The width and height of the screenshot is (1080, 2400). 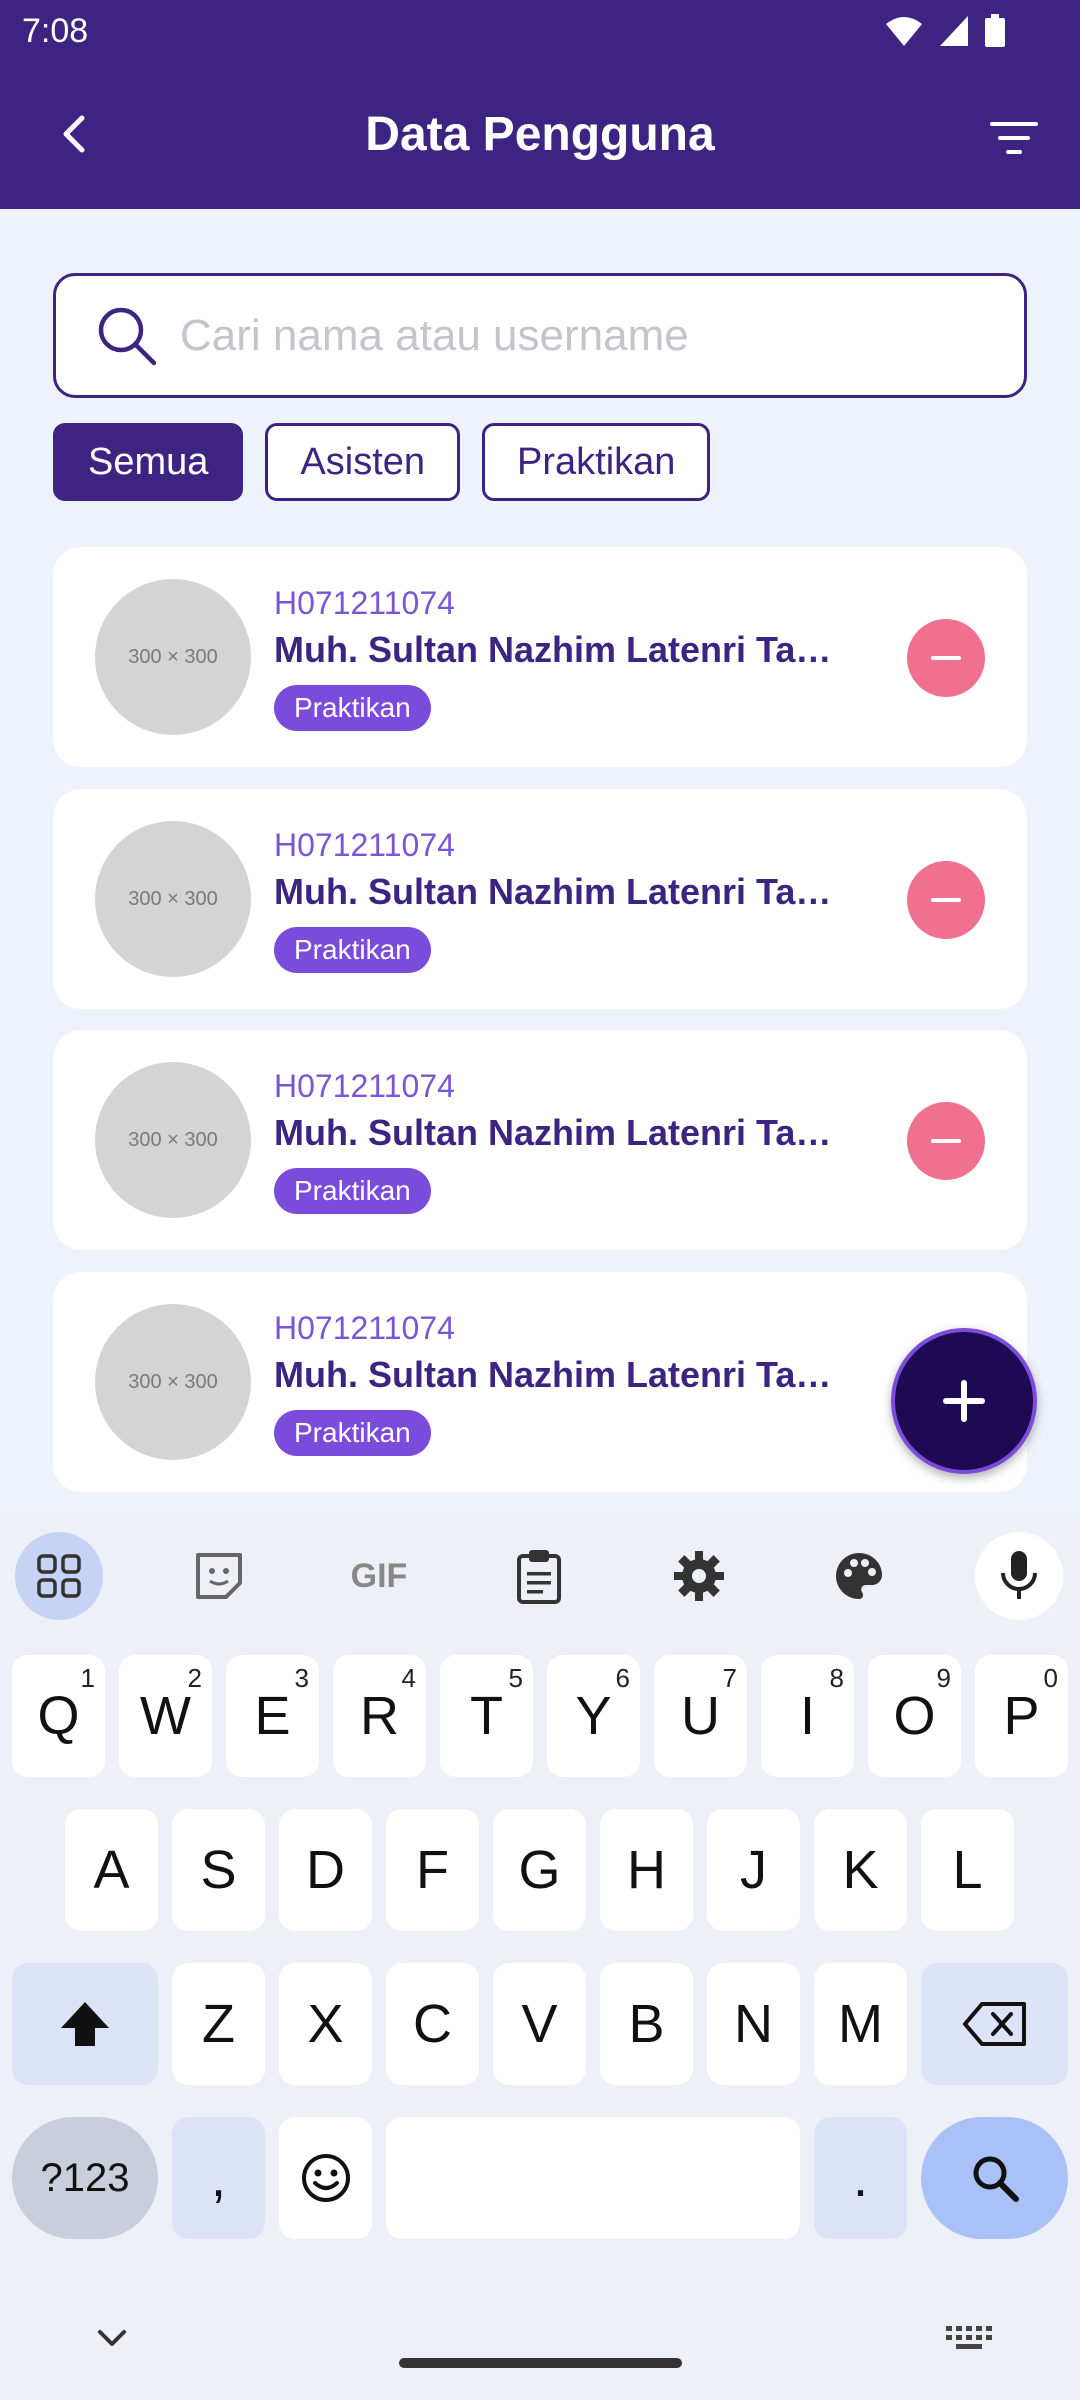 What do you see at coordinates (539, 1576) in the screenshot?
I see `clipboard-icon` at bounding box center [539, 1576].